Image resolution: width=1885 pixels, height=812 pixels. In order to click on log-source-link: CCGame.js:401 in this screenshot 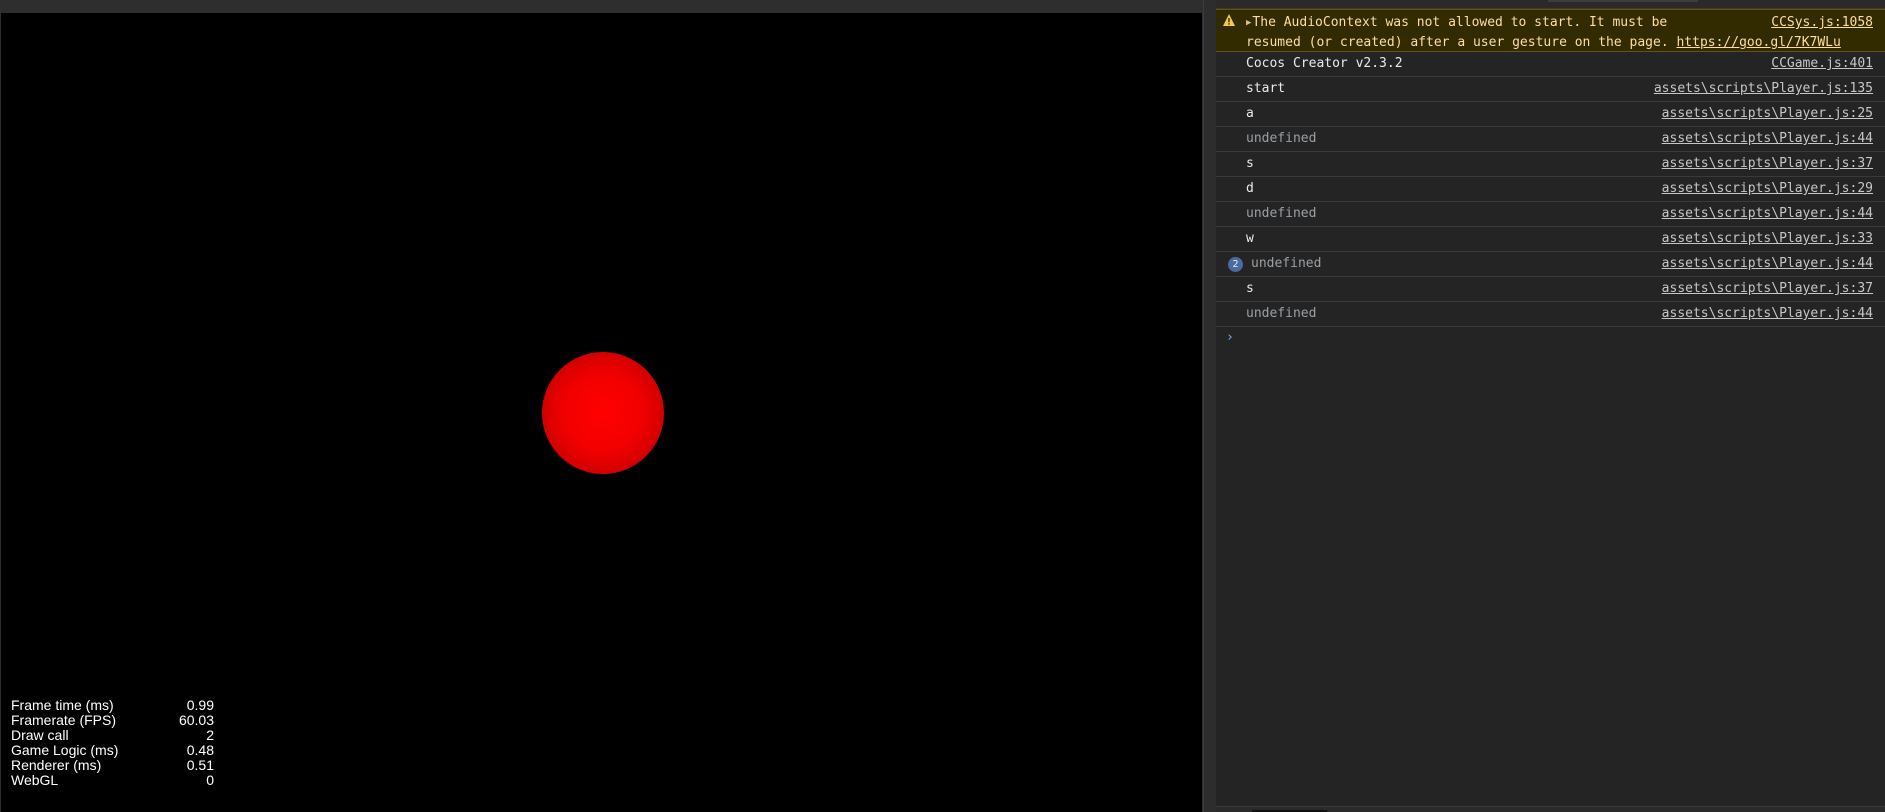, I will do `click(1822, 64)`.